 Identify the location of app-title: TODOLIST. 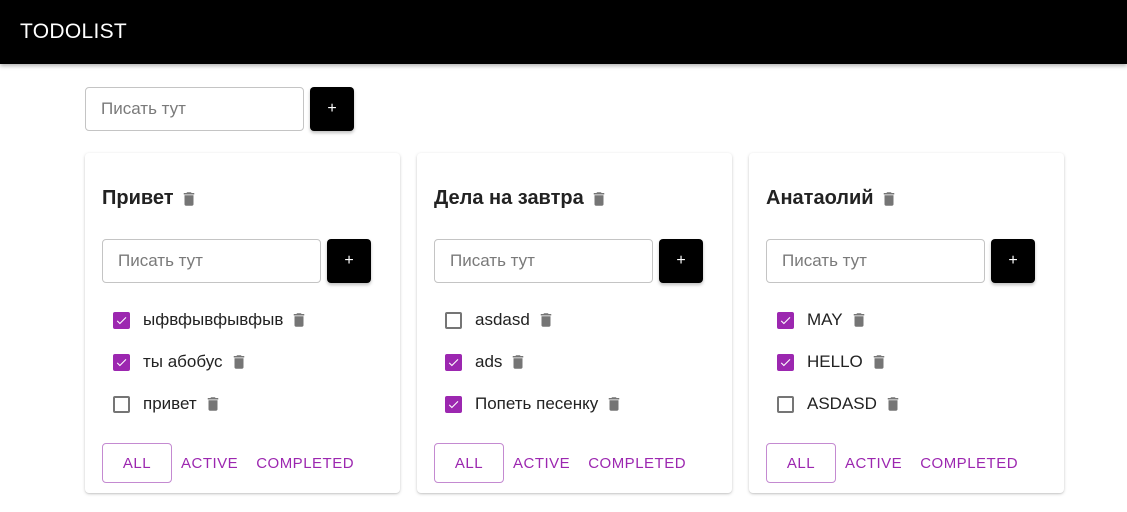
(74, 31).